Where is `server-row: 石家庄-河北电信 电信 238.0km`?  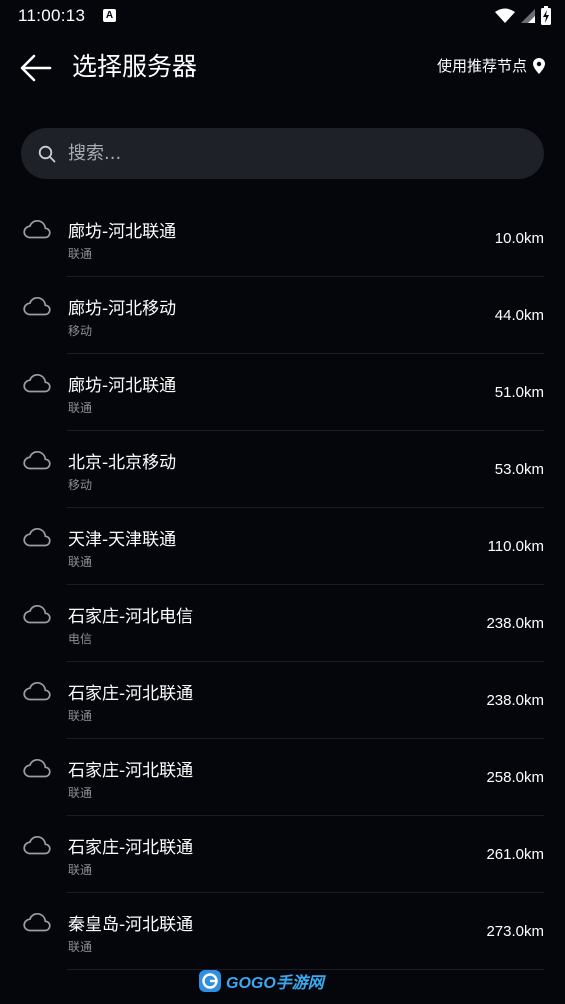
server-row: 石家庄-河北电信 电信 238.0km is located at coordinates (282, 623).